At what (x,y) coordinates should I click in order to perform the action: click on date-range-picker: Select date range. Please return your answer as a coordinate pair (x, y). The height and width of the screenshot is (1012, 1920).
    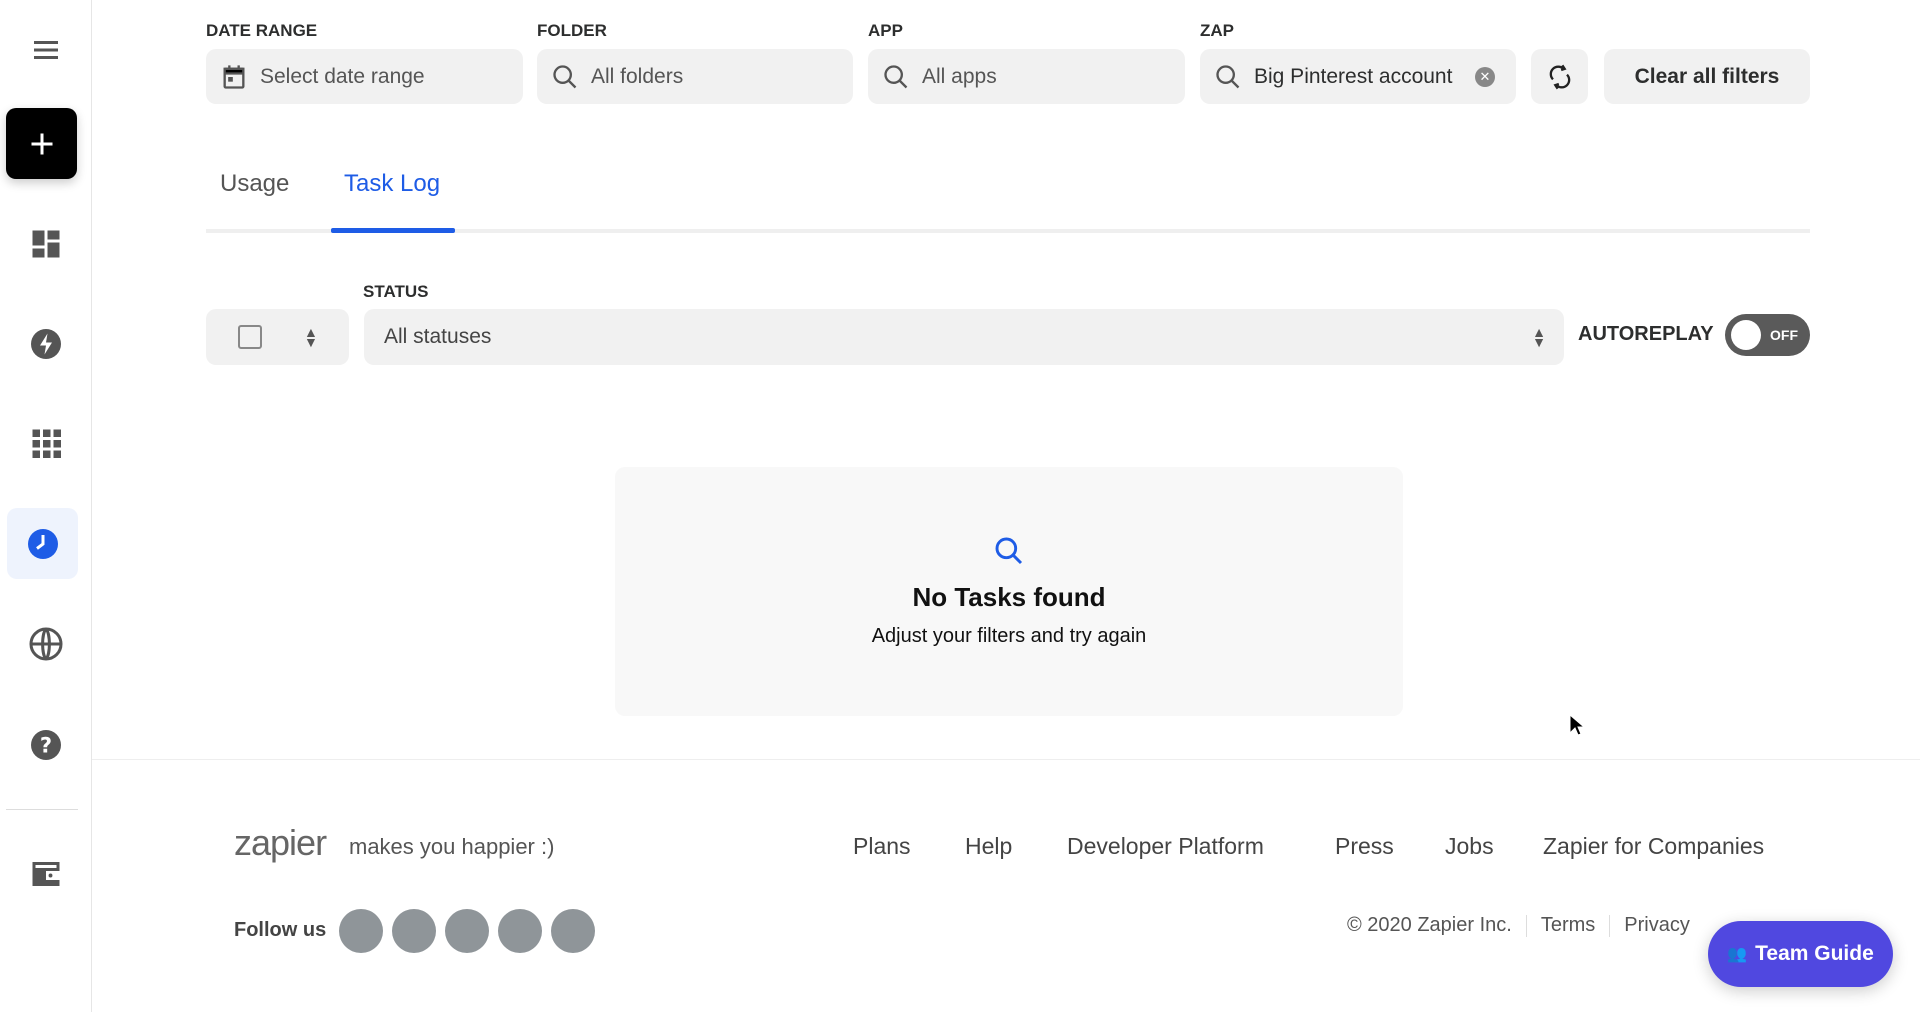
    Looking at the image, I should click on (364, 76).